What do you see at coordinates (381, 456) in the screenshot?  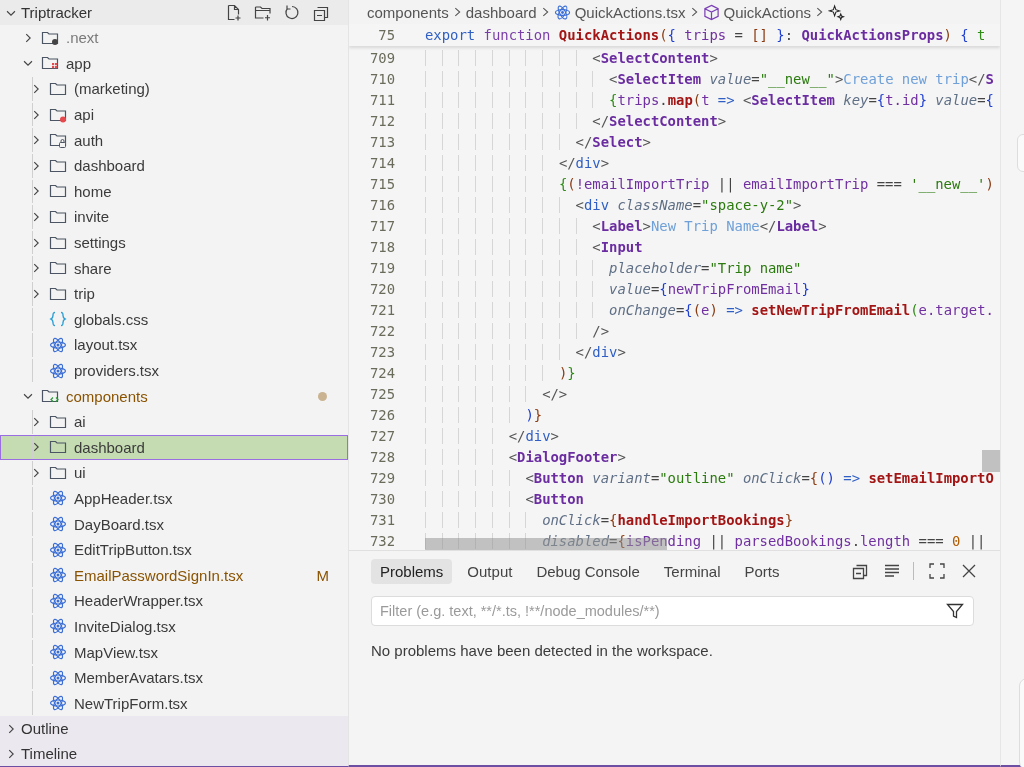 I see `line-number: 728` at bounding box center [381, 456].